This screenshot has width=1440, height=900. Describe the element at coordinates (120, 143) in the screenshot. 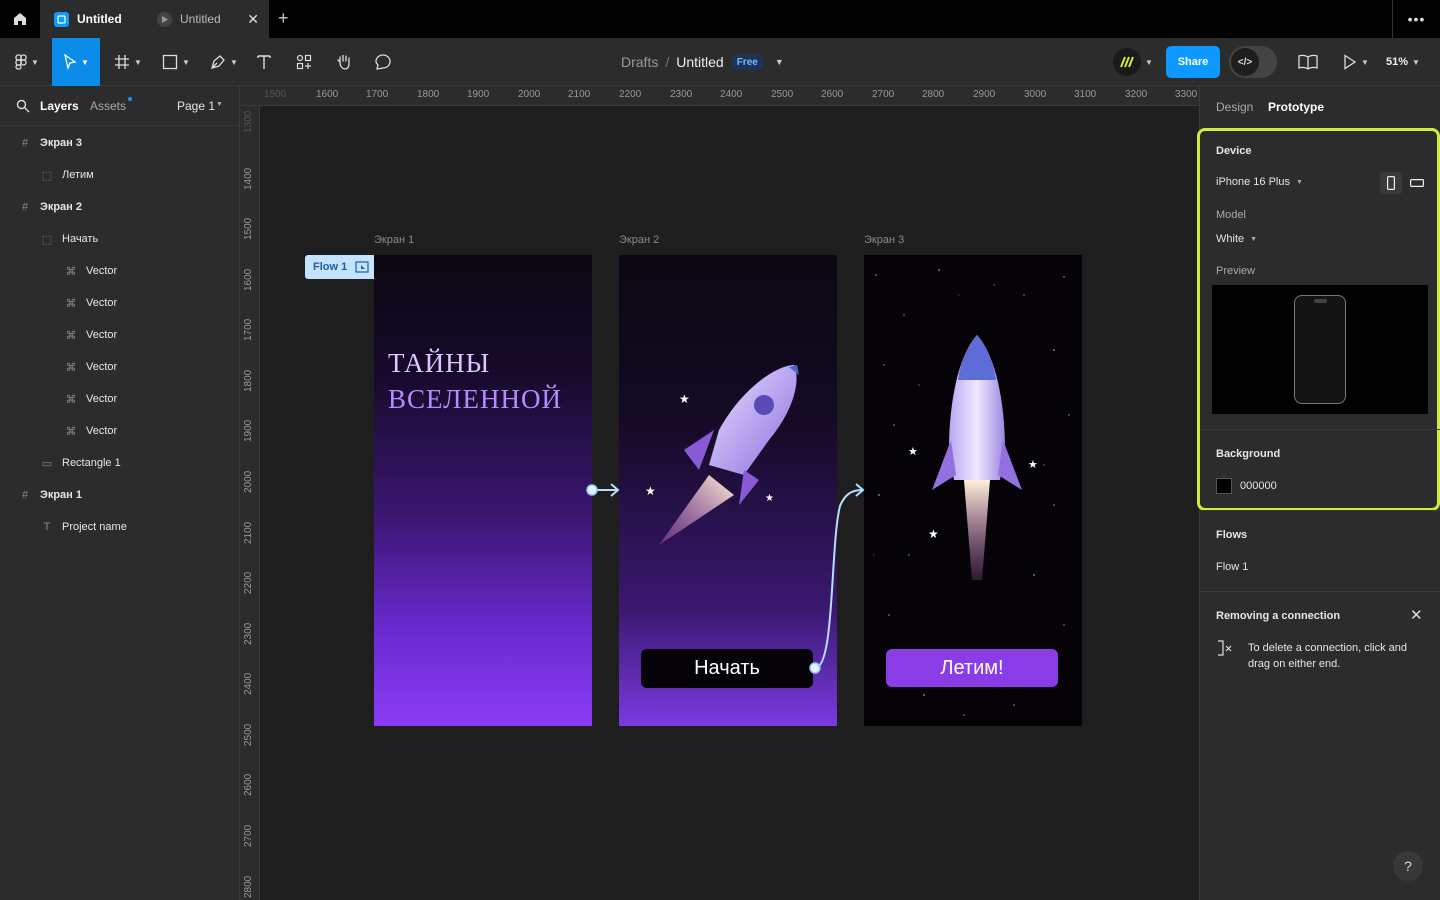

I see `layer-row: # Экран 3` at that location.